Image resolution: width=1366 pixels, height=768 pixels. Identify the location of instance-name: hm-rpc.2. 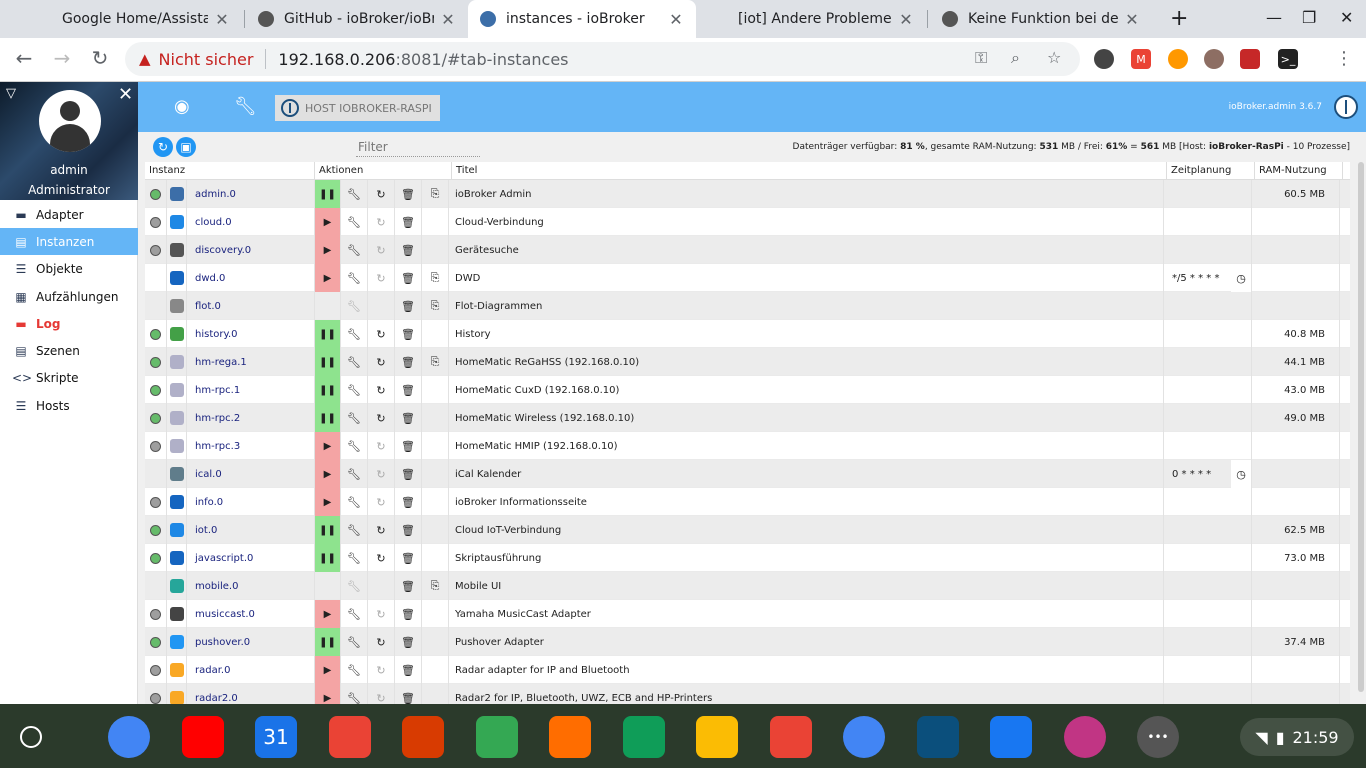
(251, 418).